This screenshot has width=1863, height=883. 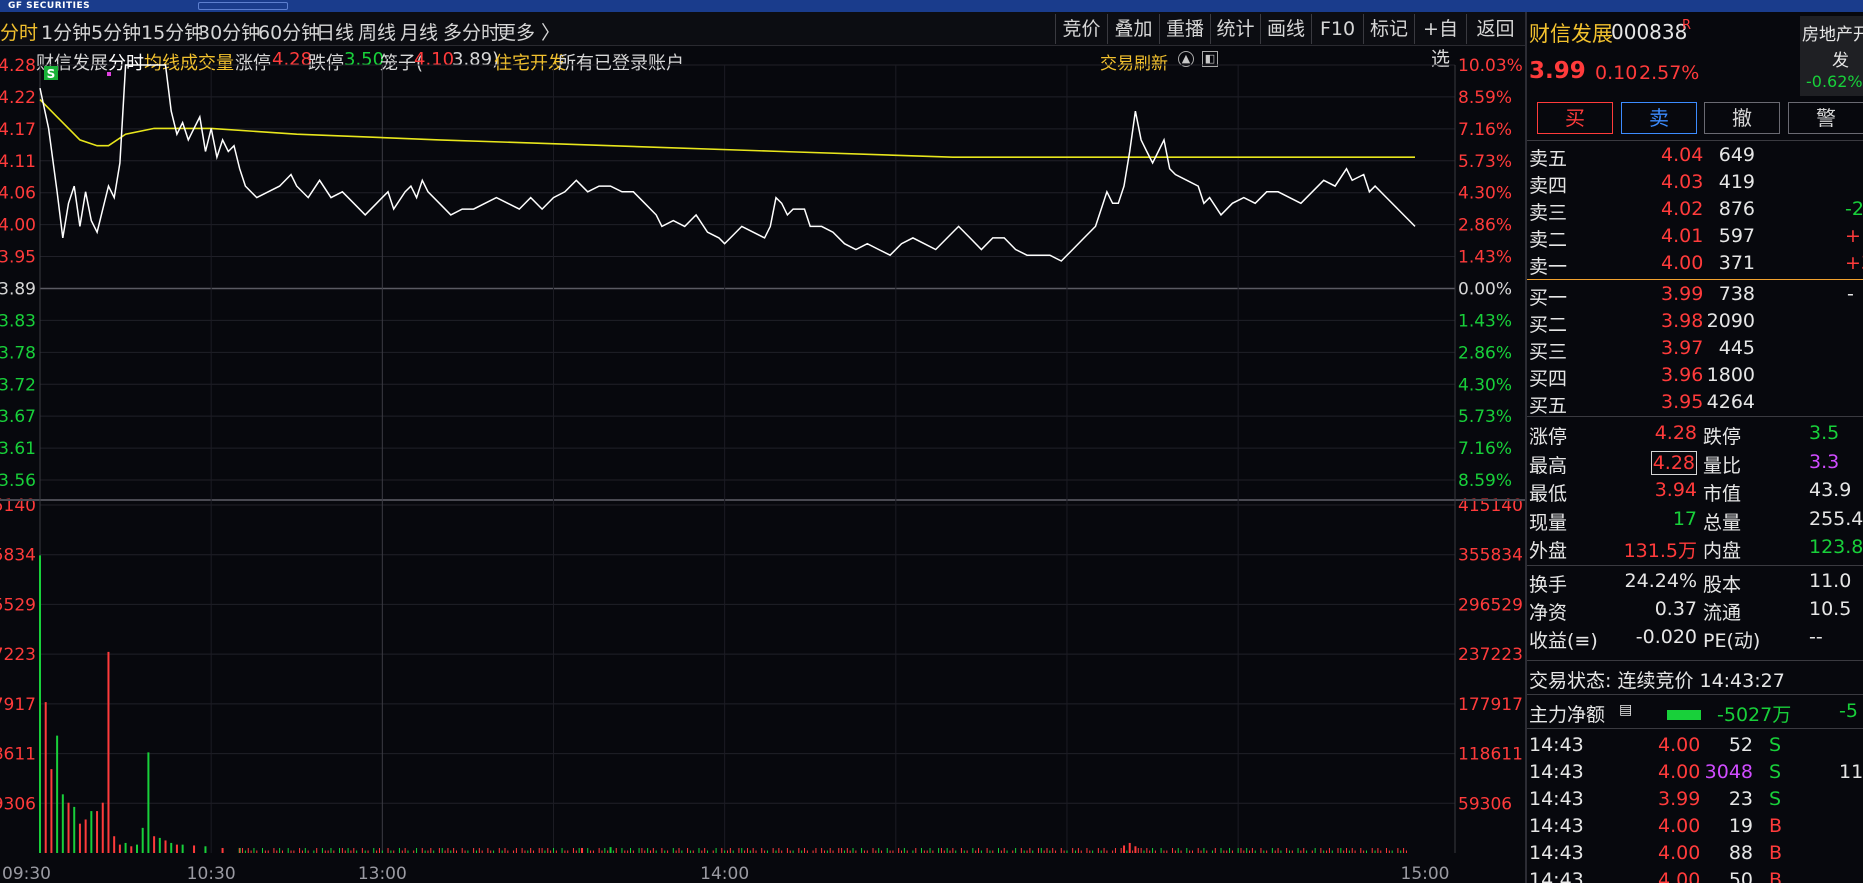 What do you see at coordinates (1660, 551) in the screenshot?
I see `stat-value: 131.5万` at bounding box center [1660, 551].